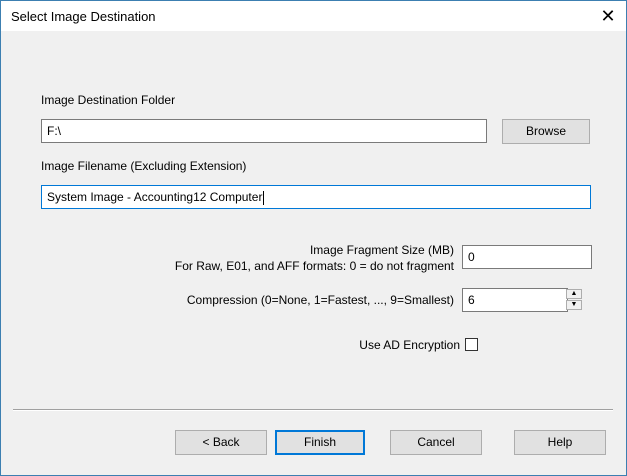  Describe the element at coordinates (515, 300) in the screenshot. I see `compression-input: 6` at that location.